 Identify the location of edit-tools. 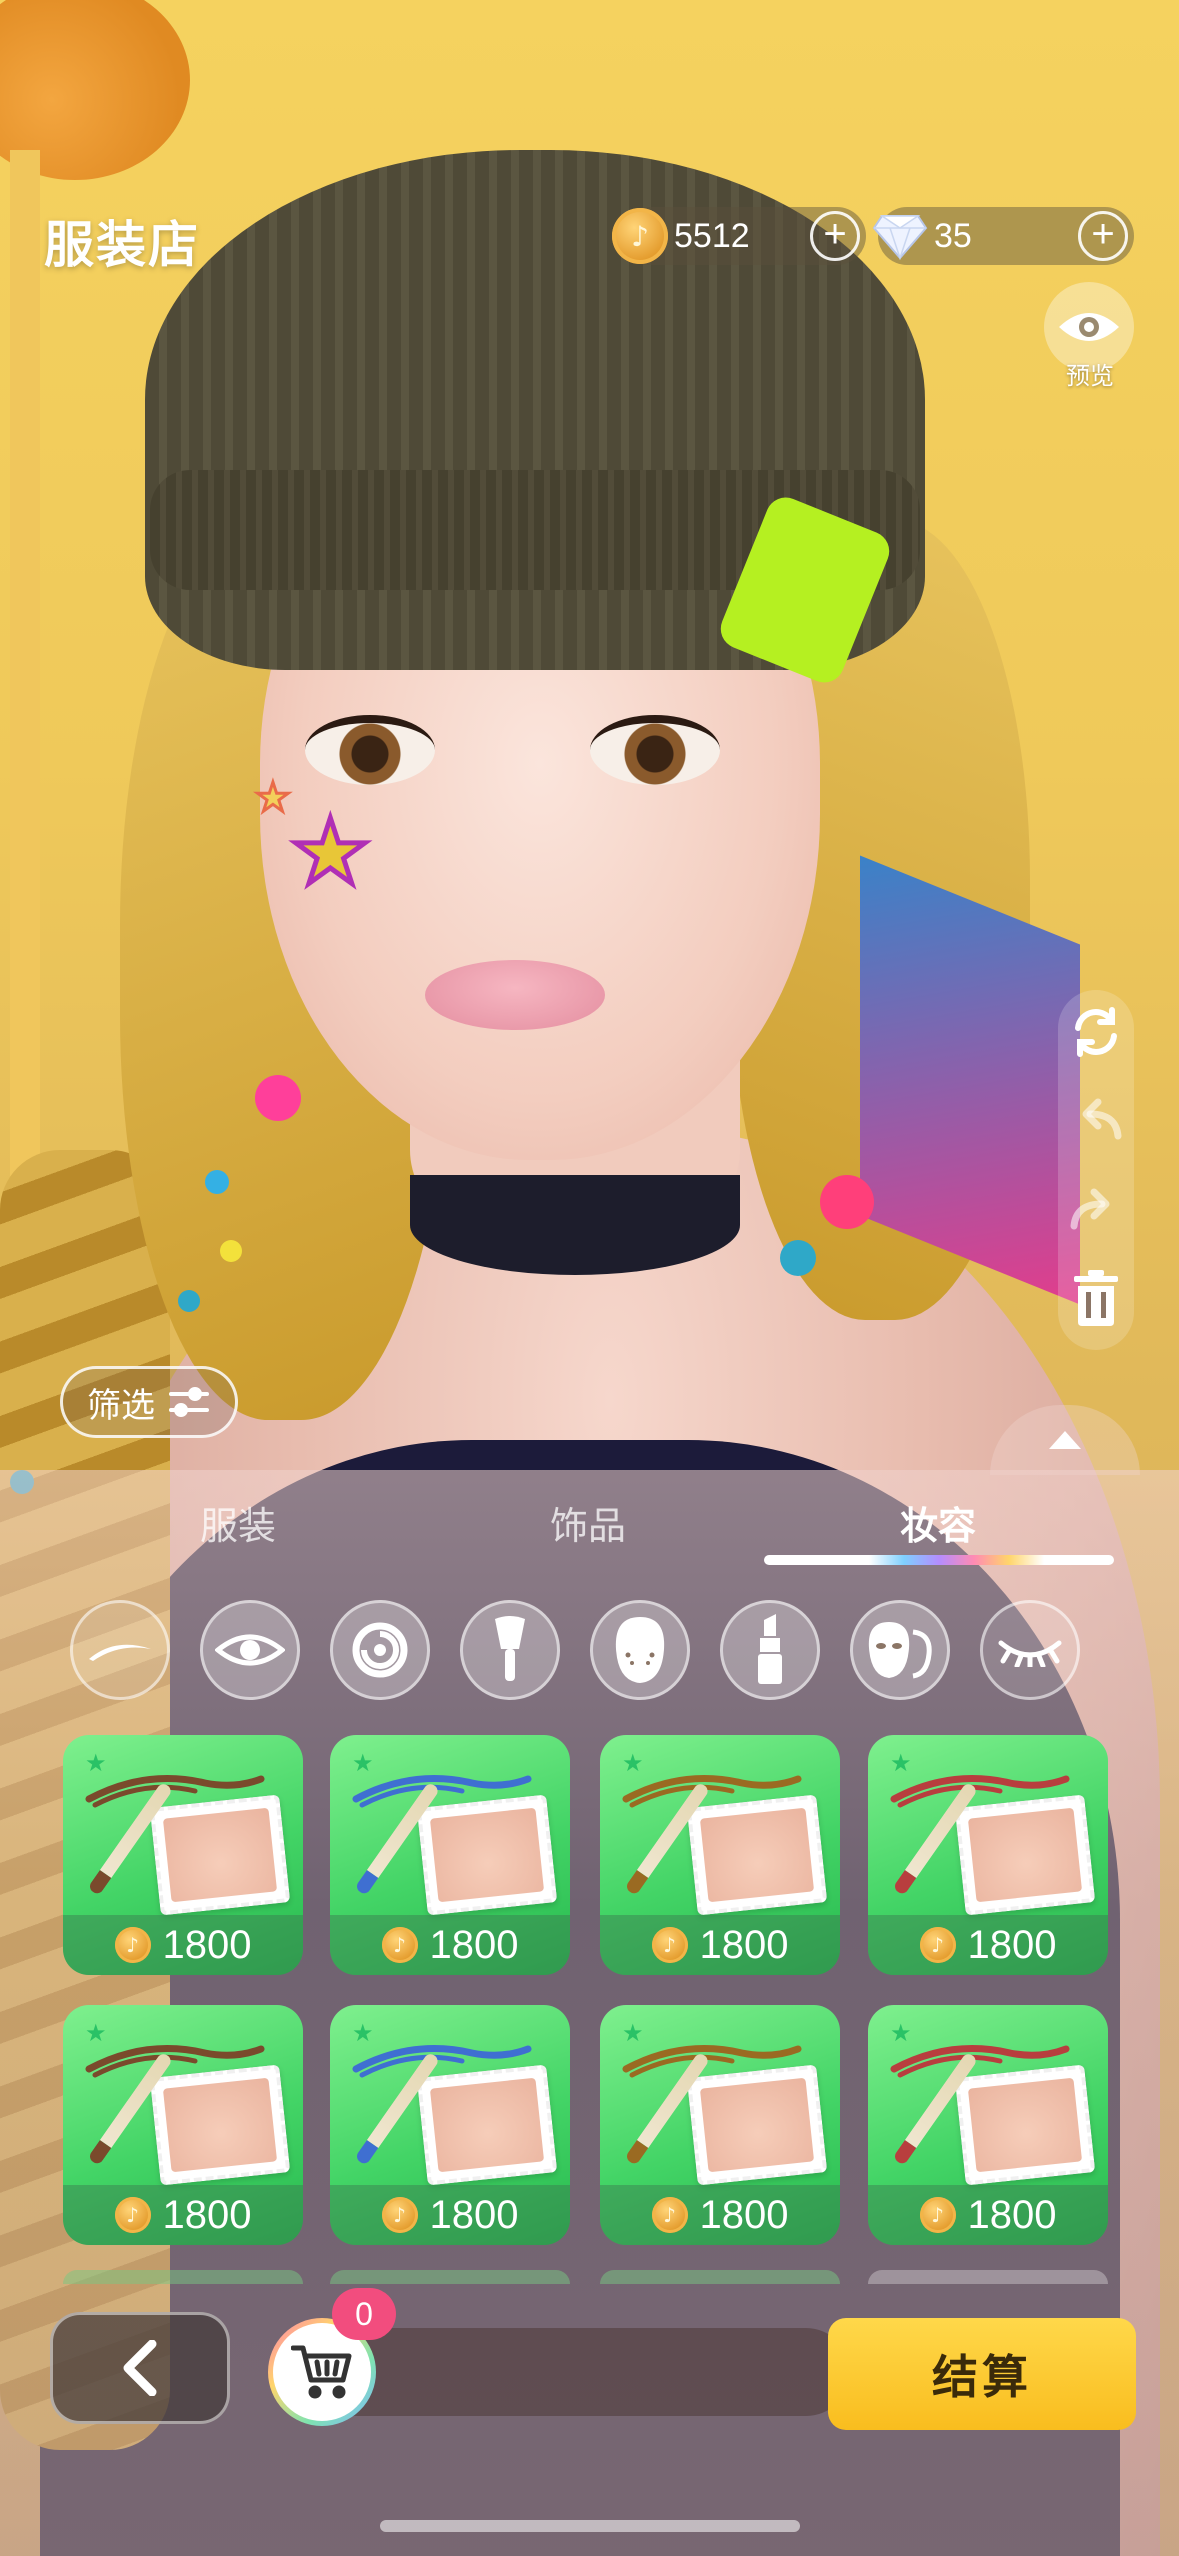
(1096, 1170).